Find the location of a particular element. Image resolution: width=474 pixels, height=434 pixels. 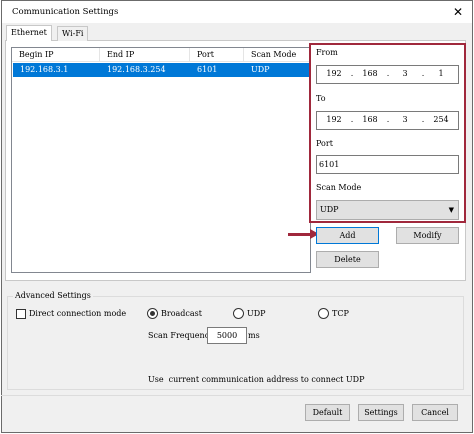

scan-mode-select: UDP ▼ is located at coordinates (387, 210).